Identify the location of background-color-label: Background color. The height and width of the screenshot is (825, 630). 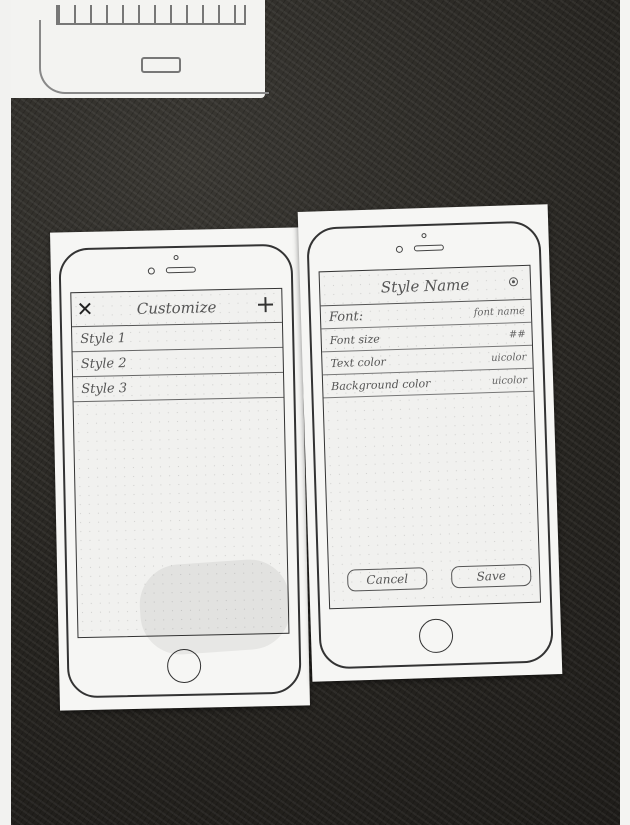
(380, 384).